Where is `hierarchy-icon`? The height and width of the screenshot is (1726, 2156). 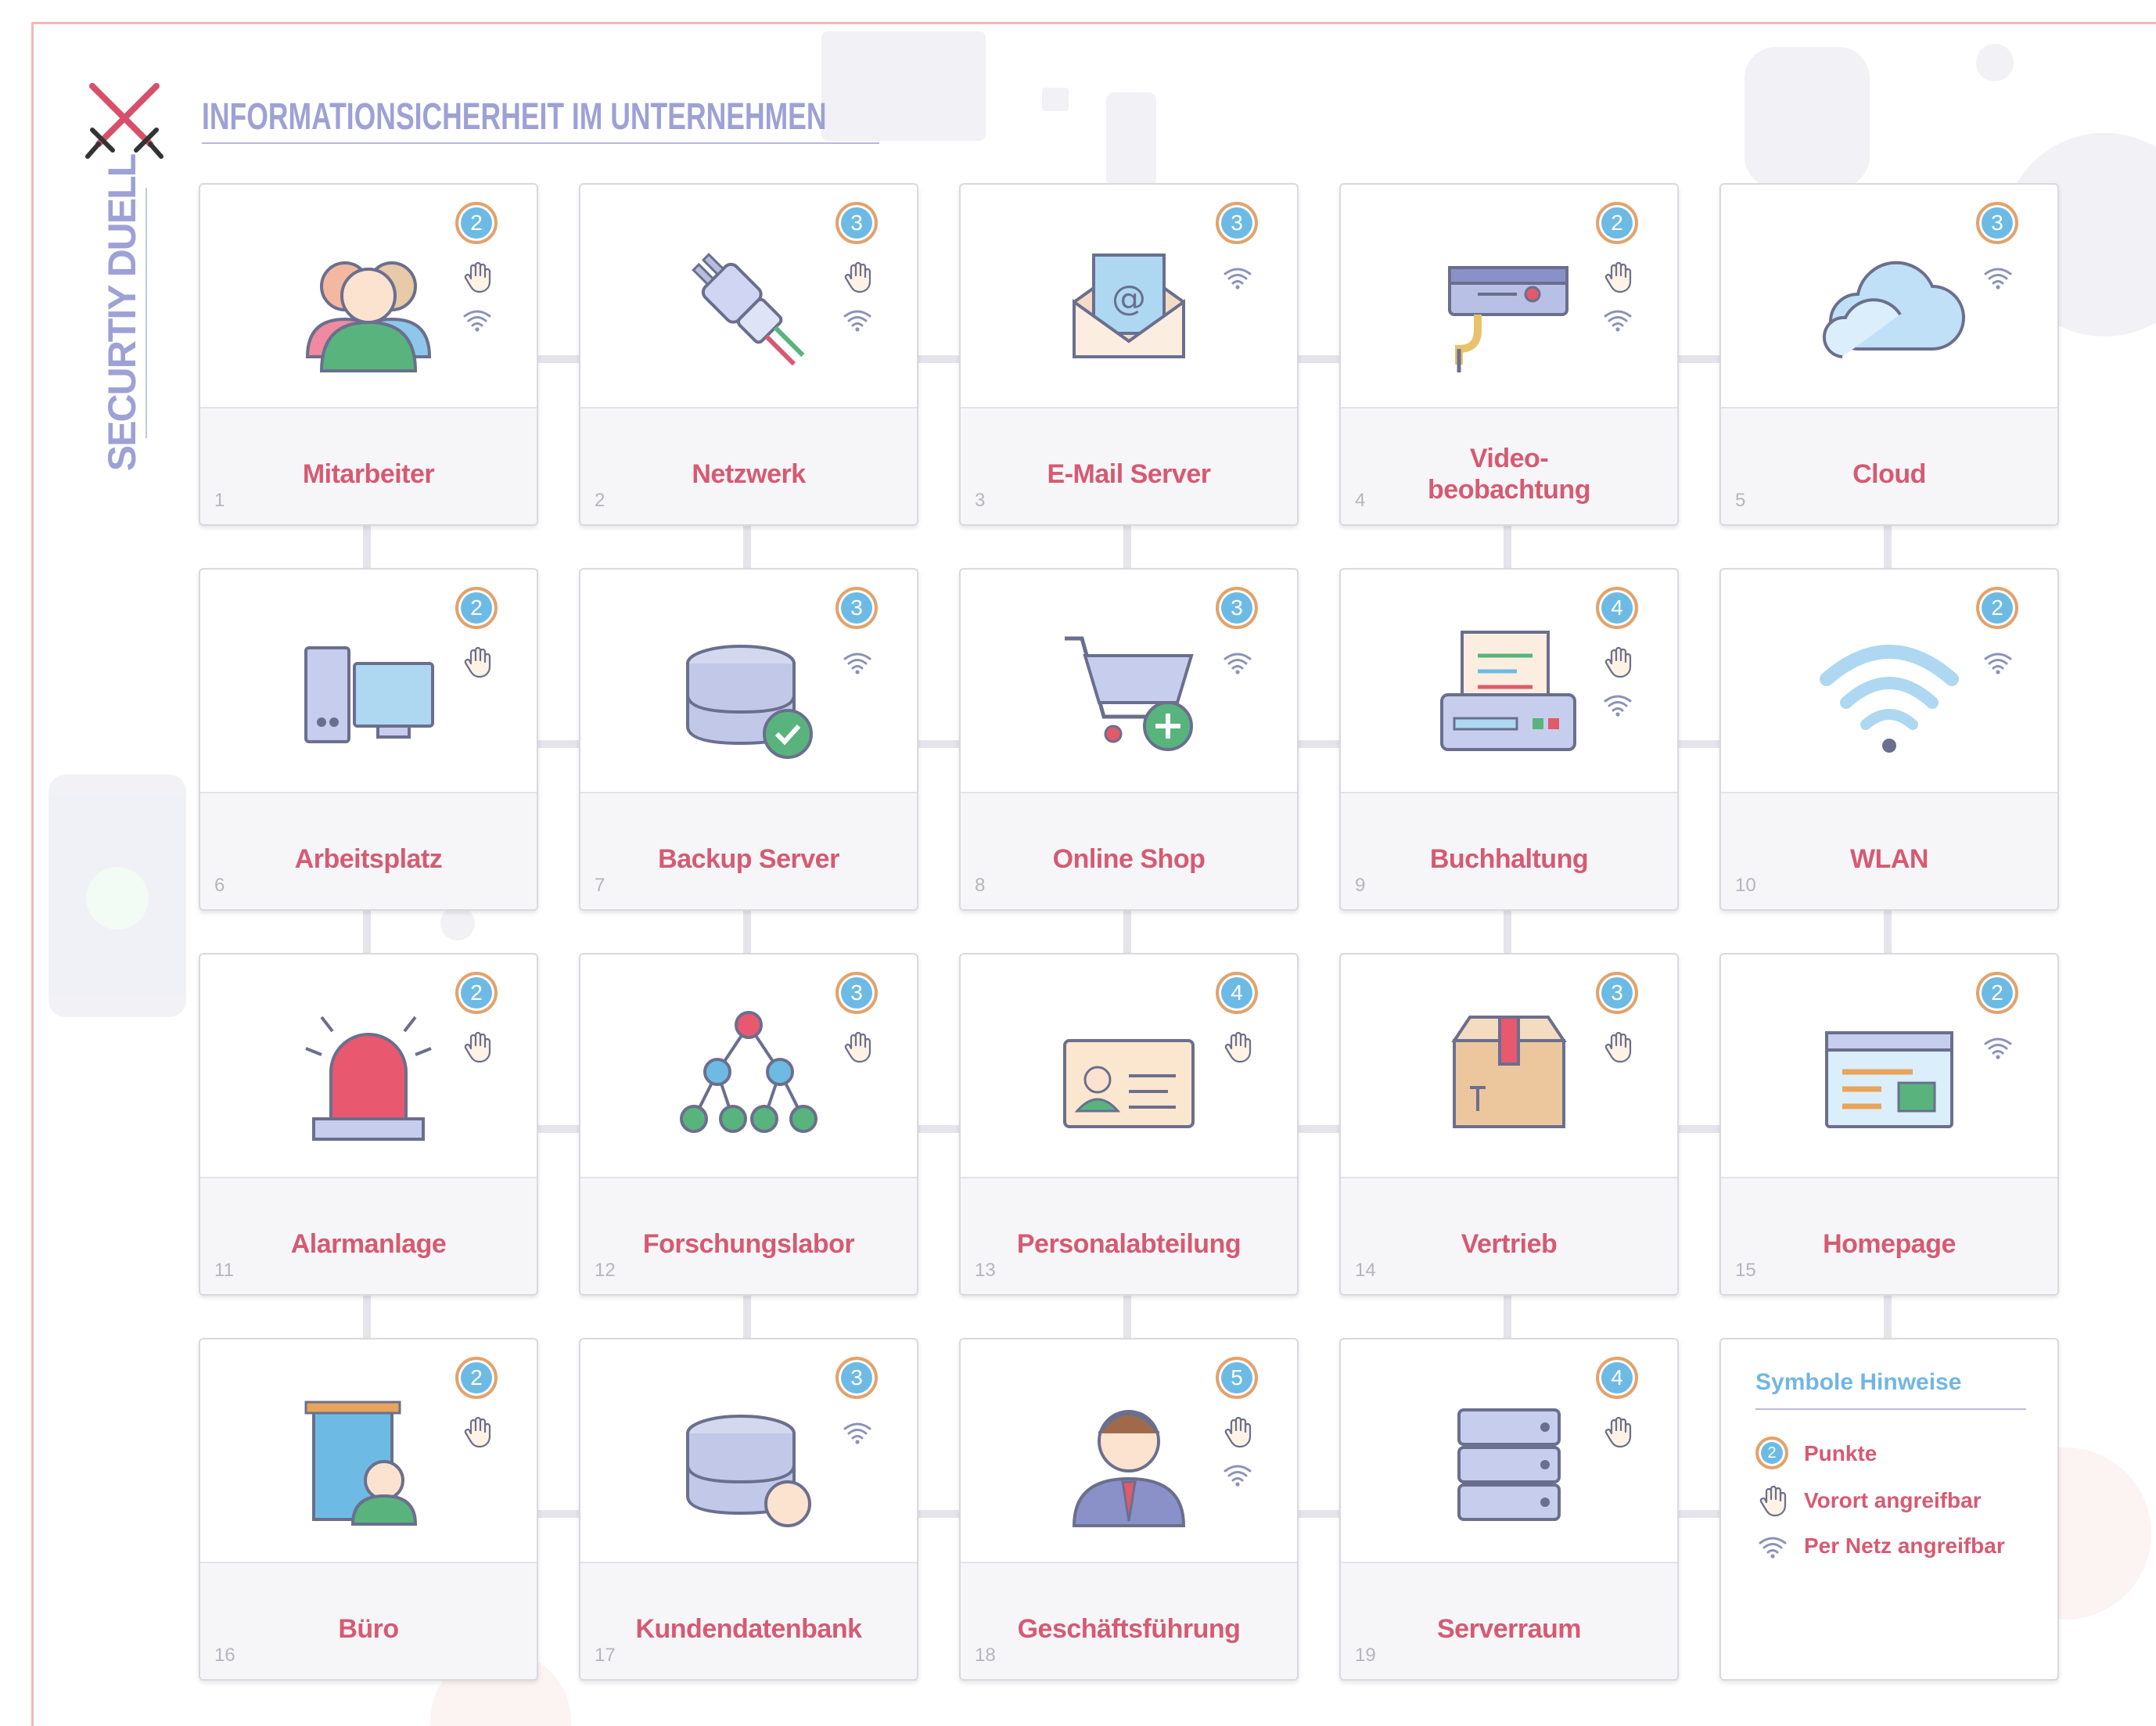 hierarchy-icon is located at coordinates (748, 1079).